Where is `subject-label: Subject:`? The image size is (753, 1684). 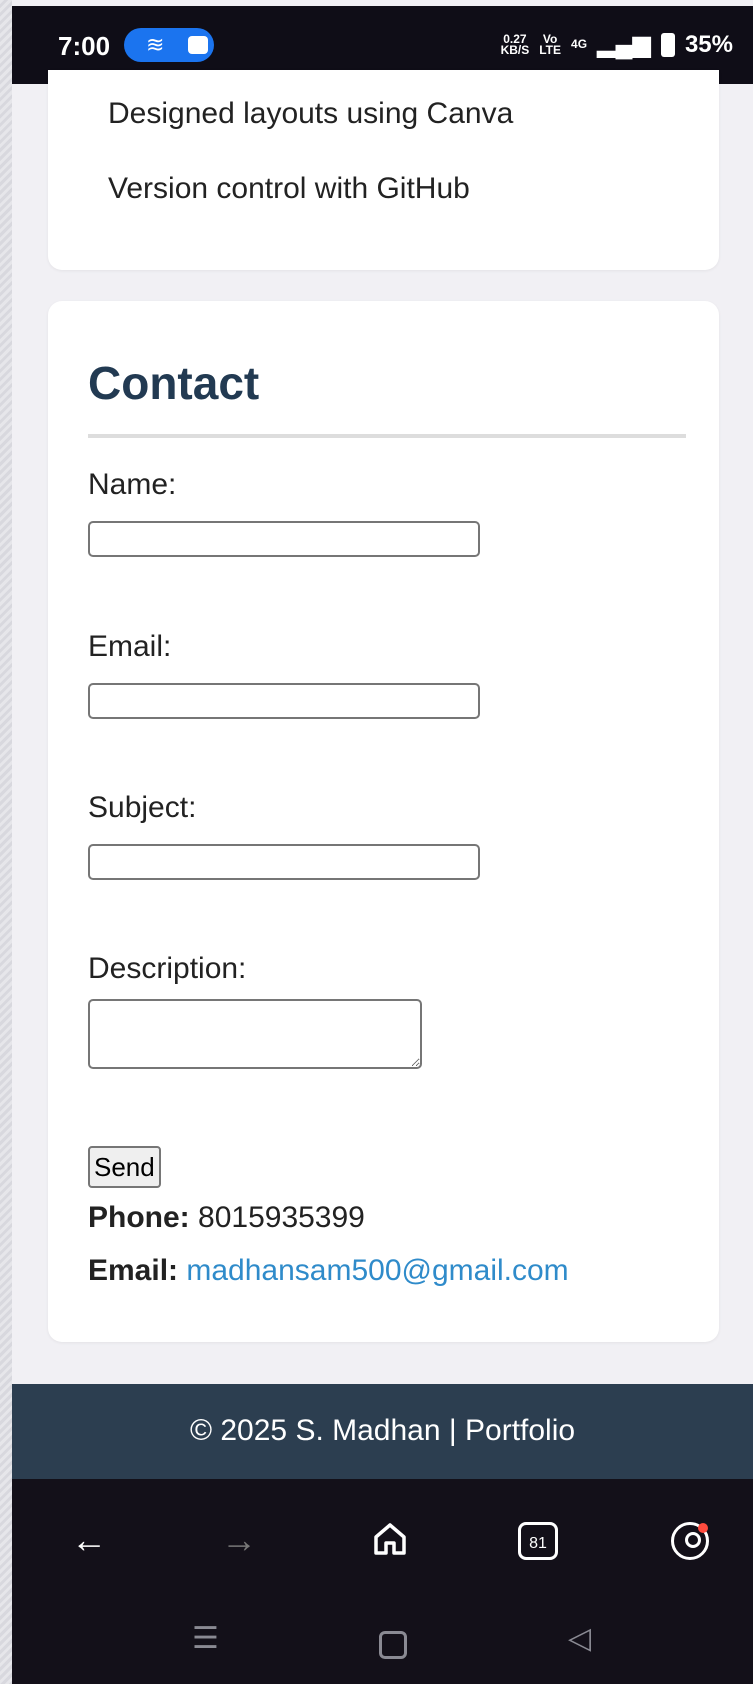 subject-label: Subject: is located at coordinates (142, 807).